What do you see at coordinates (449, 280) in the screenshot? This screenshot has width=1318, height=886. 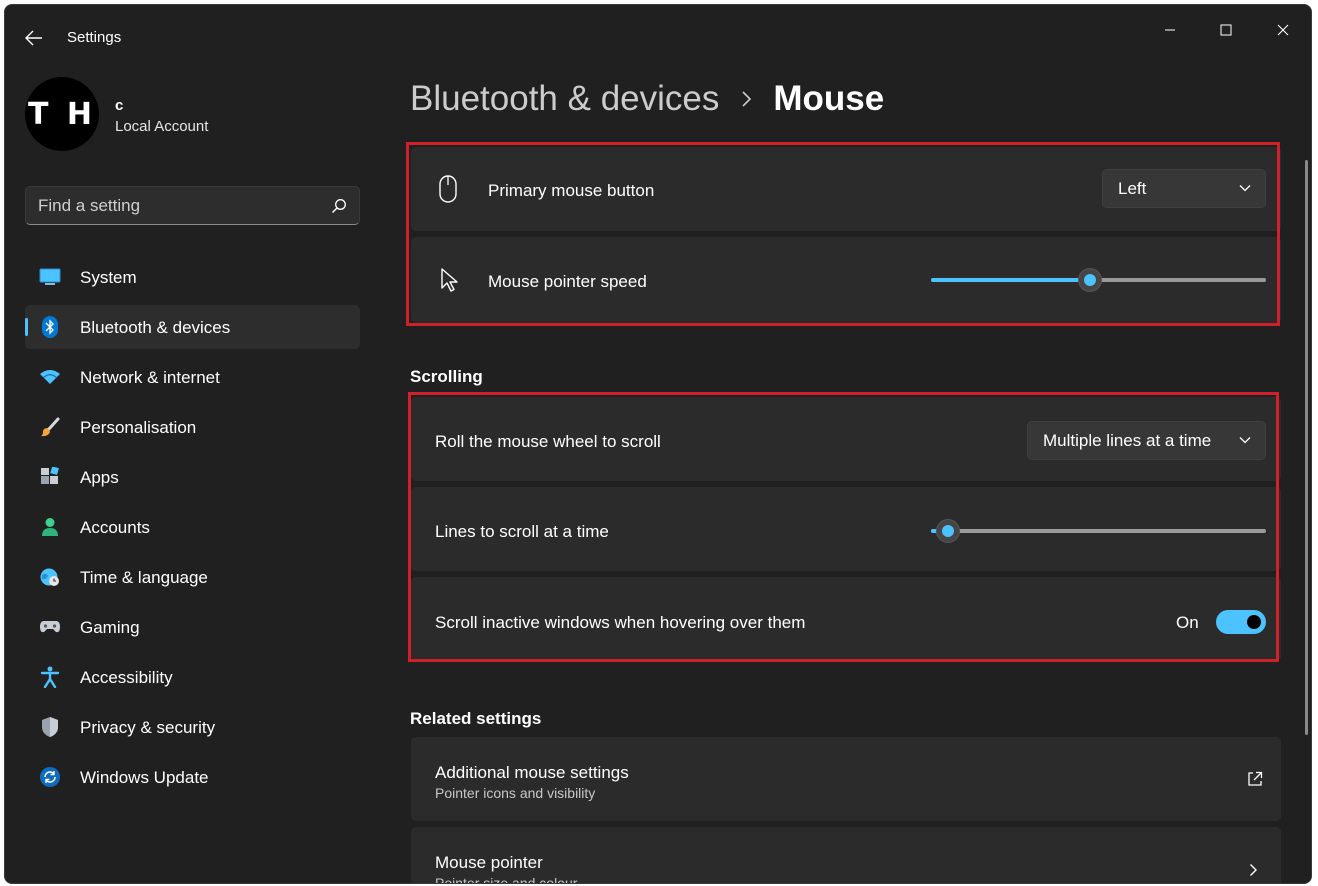 I see `cursor-icon` at bounding box center [449, 280].